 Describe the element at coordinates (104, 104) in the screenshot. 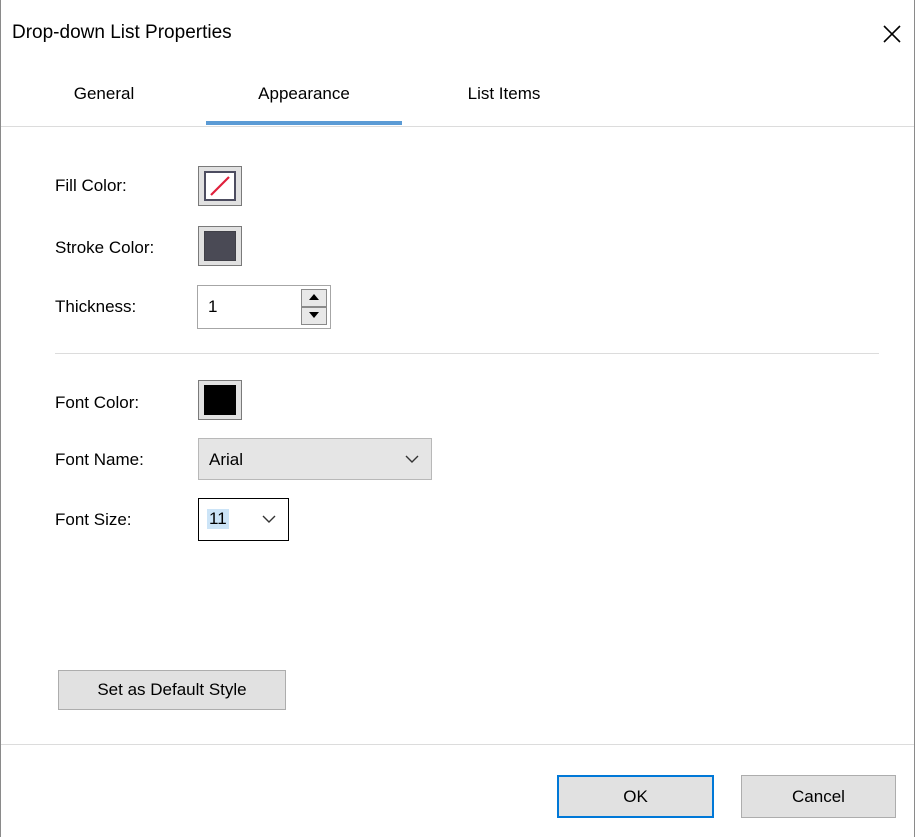

I see `tab-general: General` at that location.